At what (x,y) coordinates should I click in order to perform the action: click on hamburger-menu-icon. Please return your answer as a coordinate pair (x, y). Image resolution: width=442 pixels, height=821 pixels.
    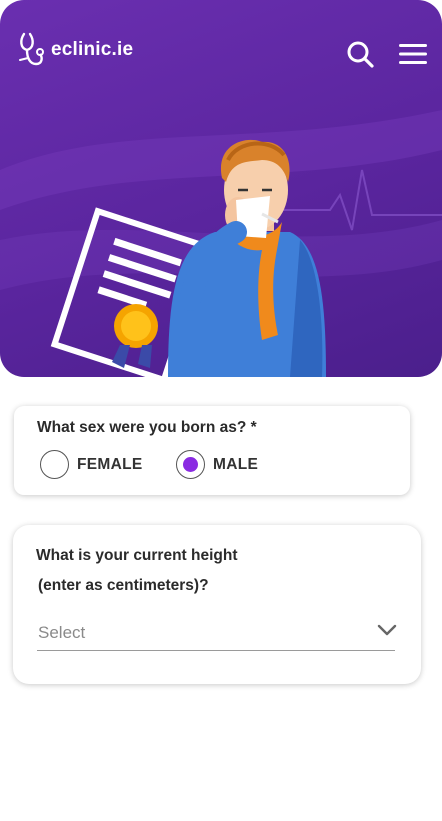
    Looking at the image, I should click on (413, 54).